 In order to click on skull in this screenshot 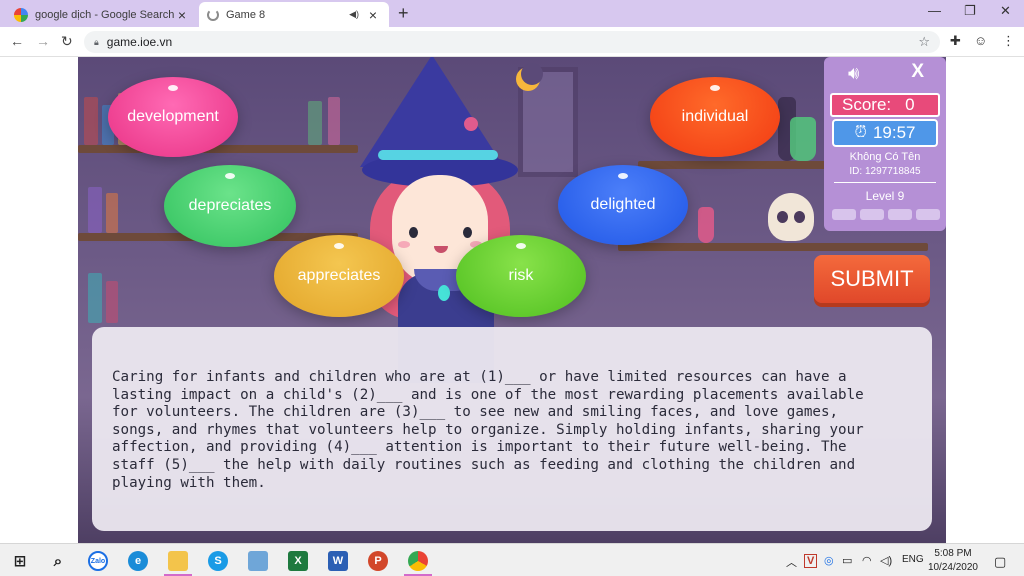, I will do `click(791, 217)`.